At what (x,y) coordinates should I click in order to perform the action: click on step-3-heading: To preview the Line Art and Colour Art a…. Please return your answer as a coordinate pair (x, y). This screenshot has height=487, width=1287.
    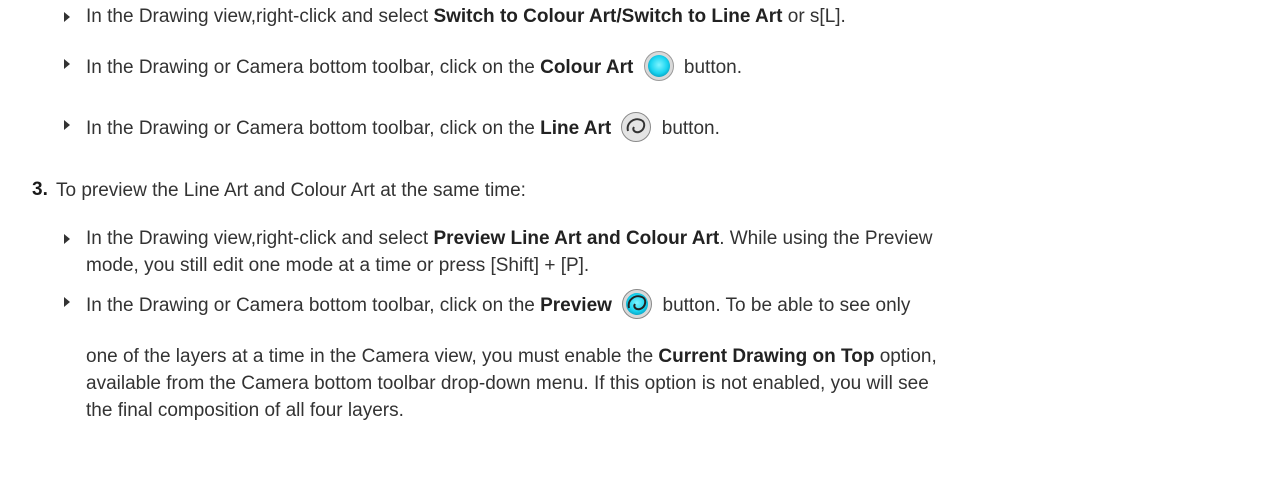
    Looking at the image, I should click on (291, 190).